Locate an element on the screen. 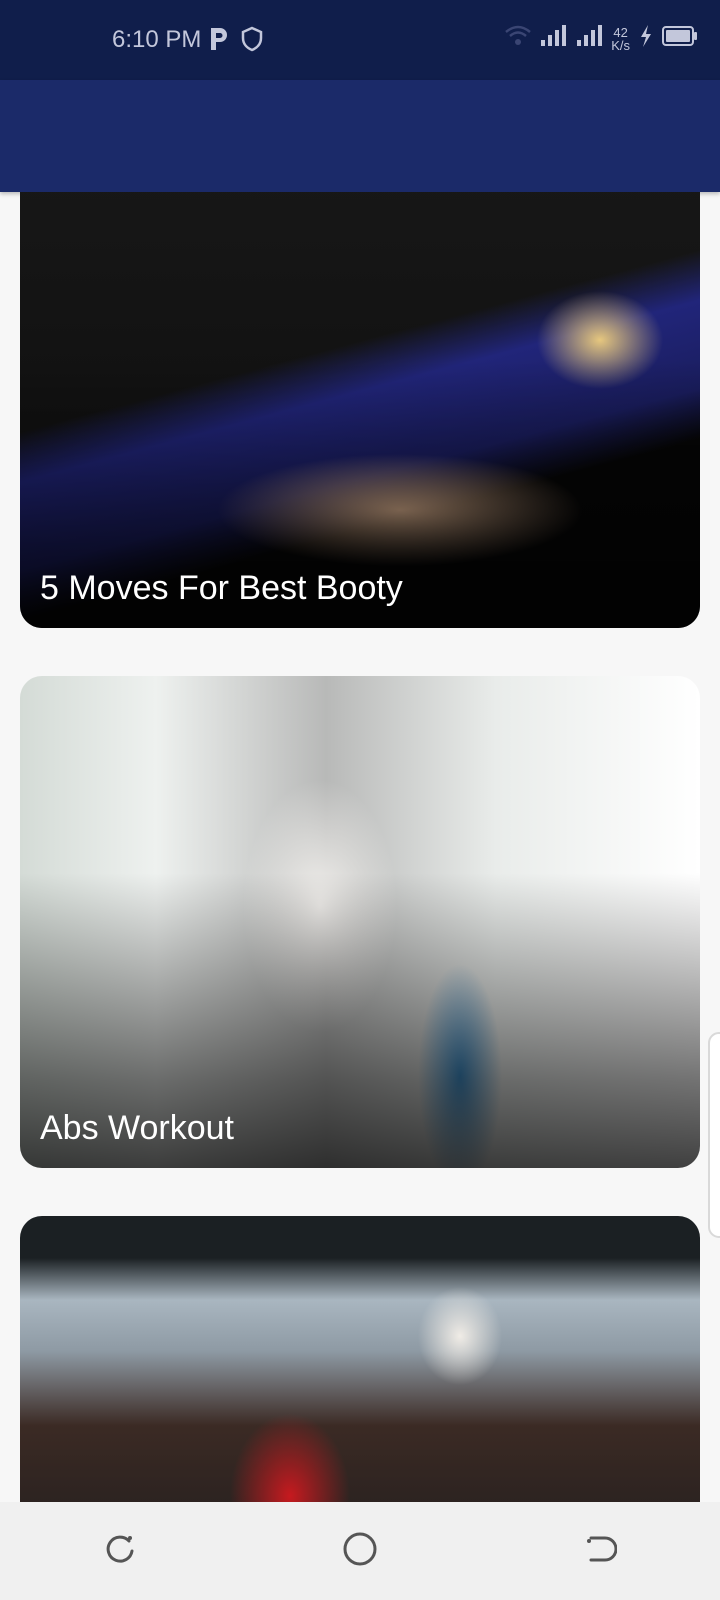  navigation-bar is located at coordinates (360, 1551).